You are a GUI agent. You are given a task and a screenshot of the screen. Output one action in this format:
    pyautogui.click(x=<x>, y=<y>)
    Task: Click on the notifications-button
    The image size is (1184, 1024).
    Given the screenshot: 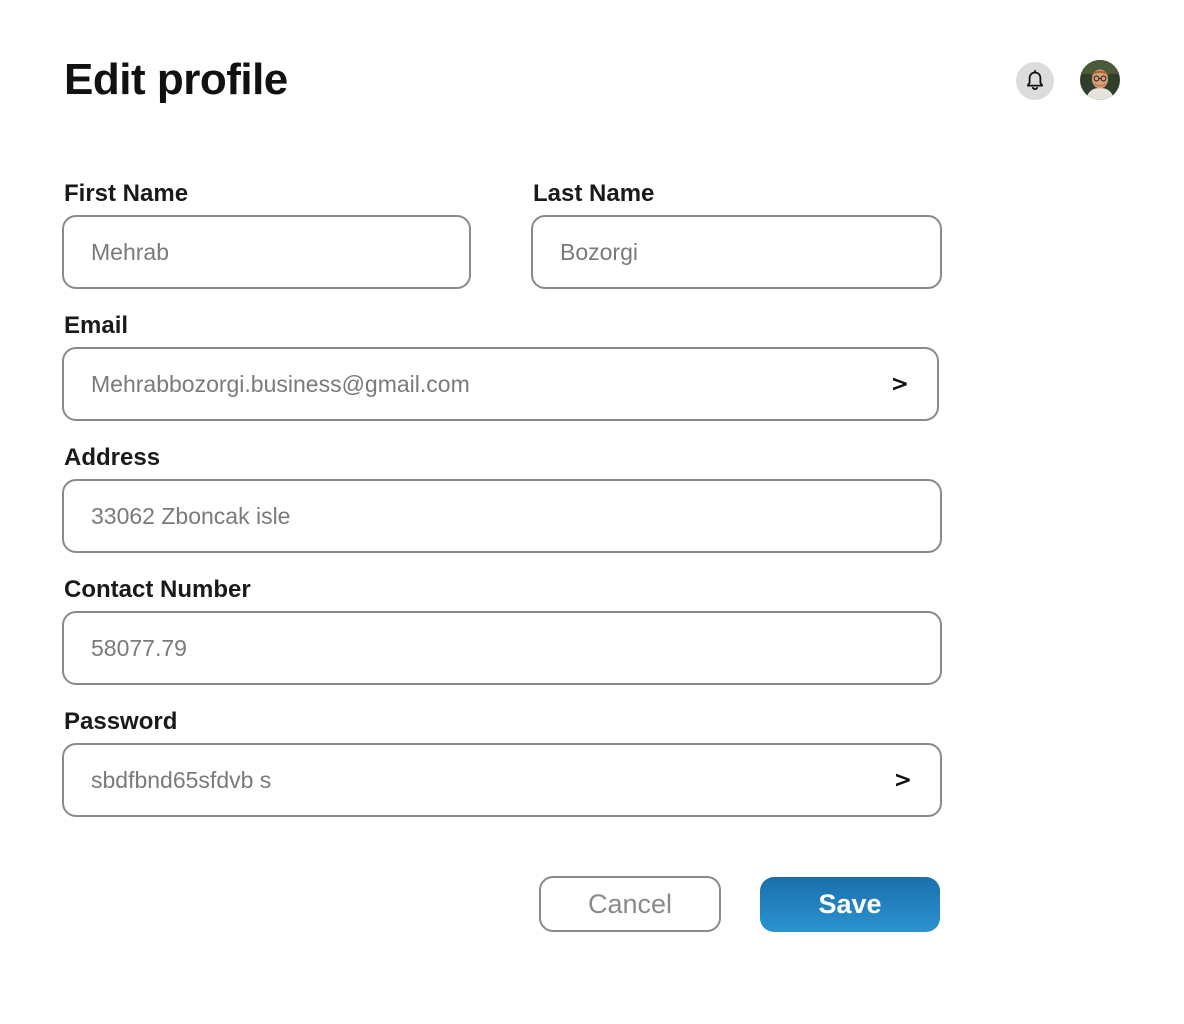 What is the action you would take?
    pyautogui.click(x=1035, y=81)
    